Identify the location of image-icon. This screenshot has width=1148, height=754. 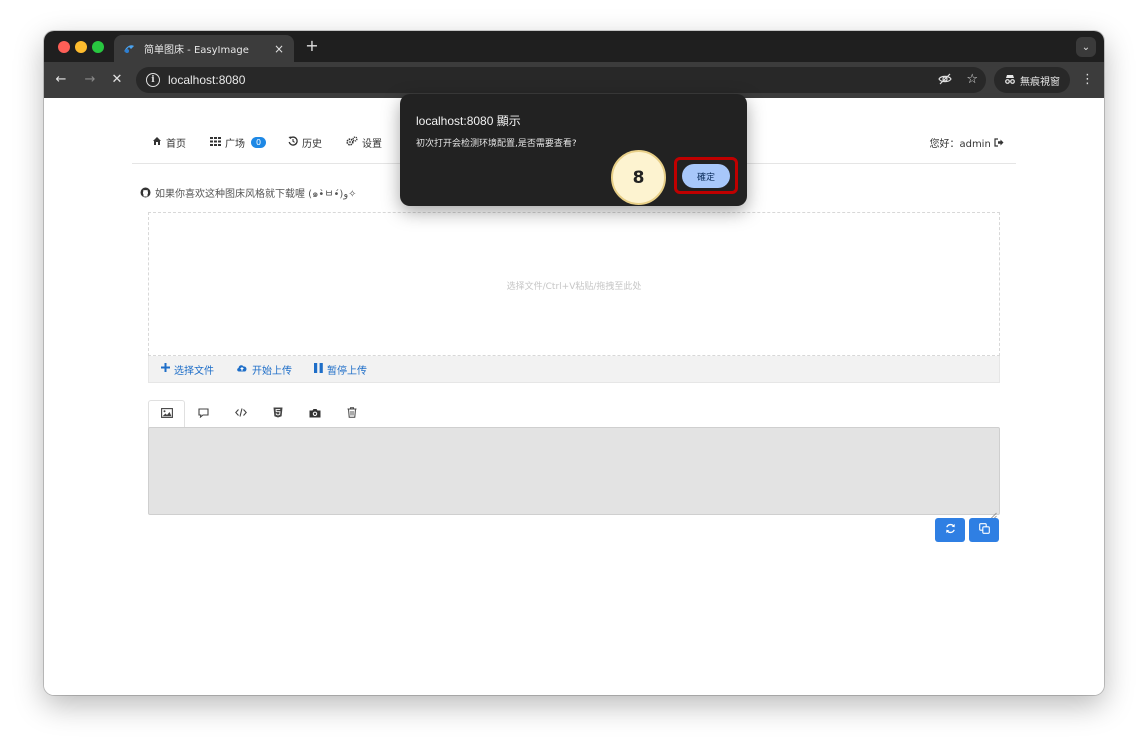
(166, 414).